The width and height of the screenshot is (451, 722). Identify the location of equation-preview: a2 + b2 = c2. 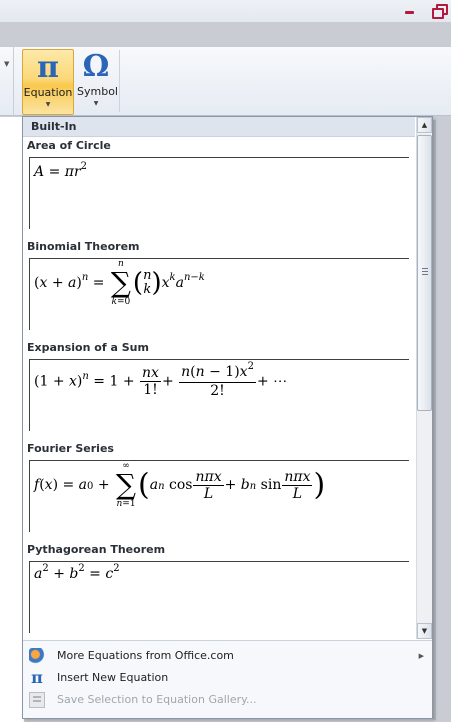
(219, 597).